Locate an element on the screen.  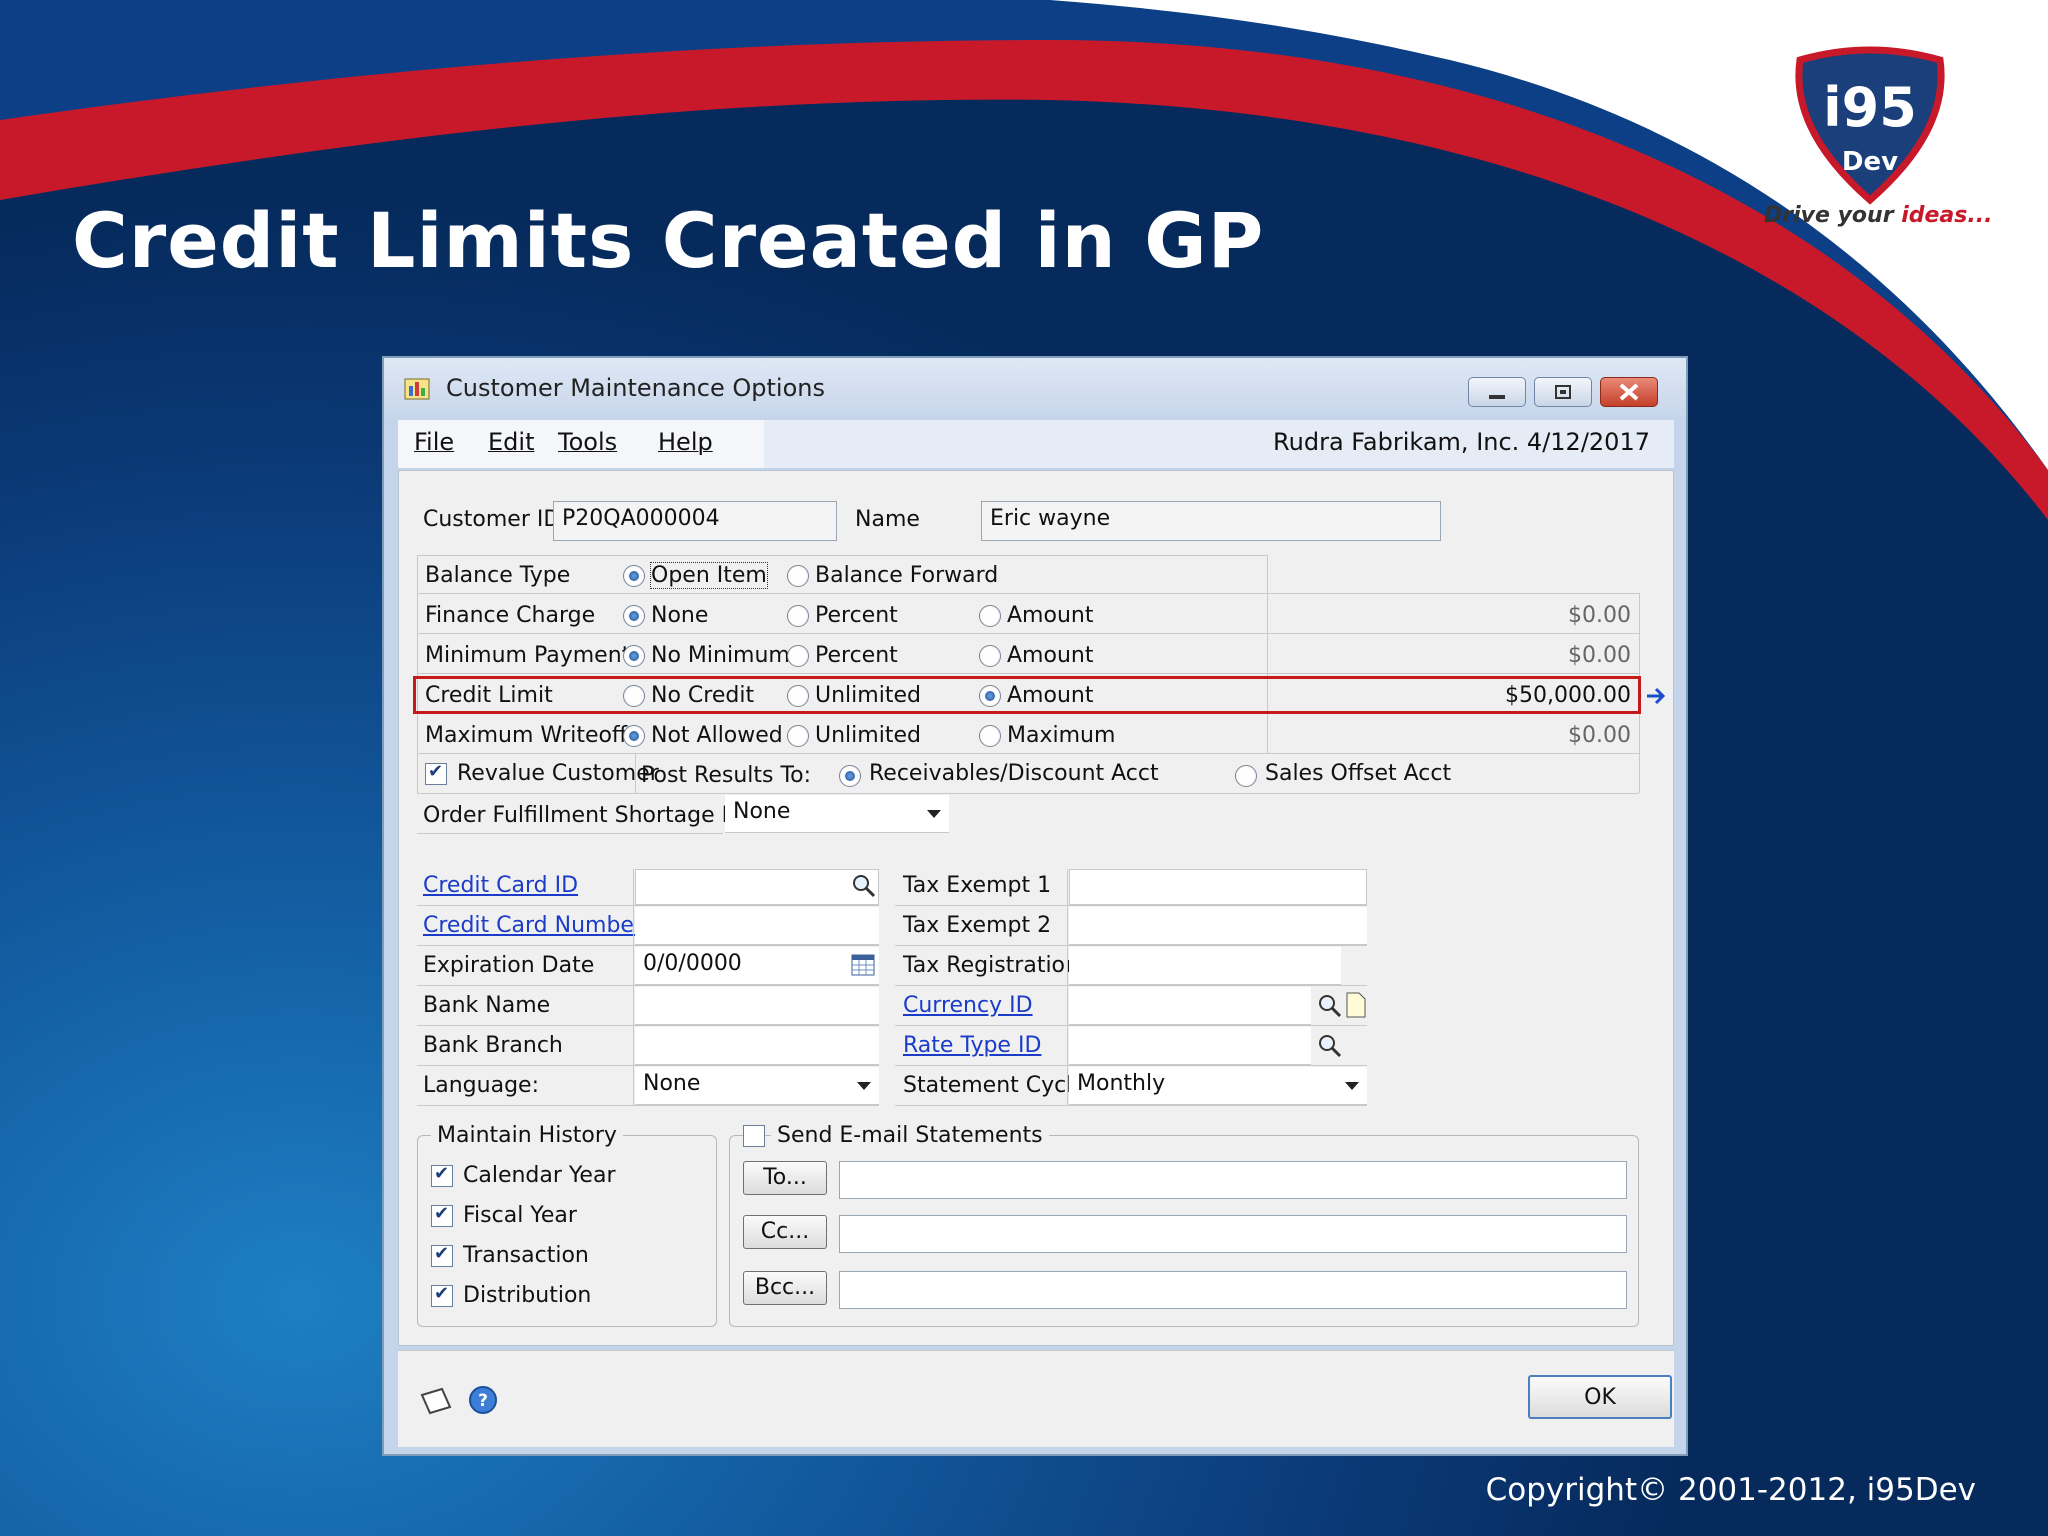
minimum-payment-amount: $0.00 is located at coordinates (1450, 655).